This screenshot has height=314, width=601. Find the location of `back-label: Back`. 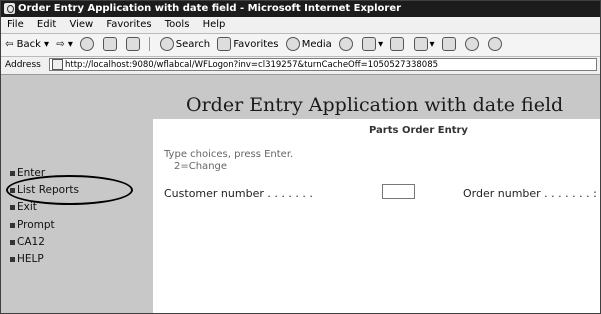

back-label: Back is located at coordinates (28, 44).